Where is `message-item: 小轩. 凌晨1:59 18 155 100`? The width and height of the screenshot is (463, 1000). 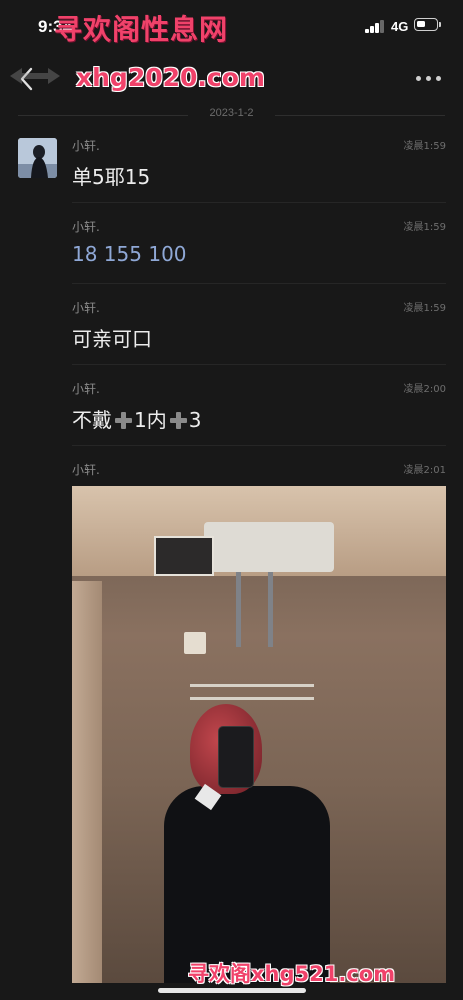 message-item: 小轩. 凌晨1:59 18 155 100 is located at coordinates (259, 251).